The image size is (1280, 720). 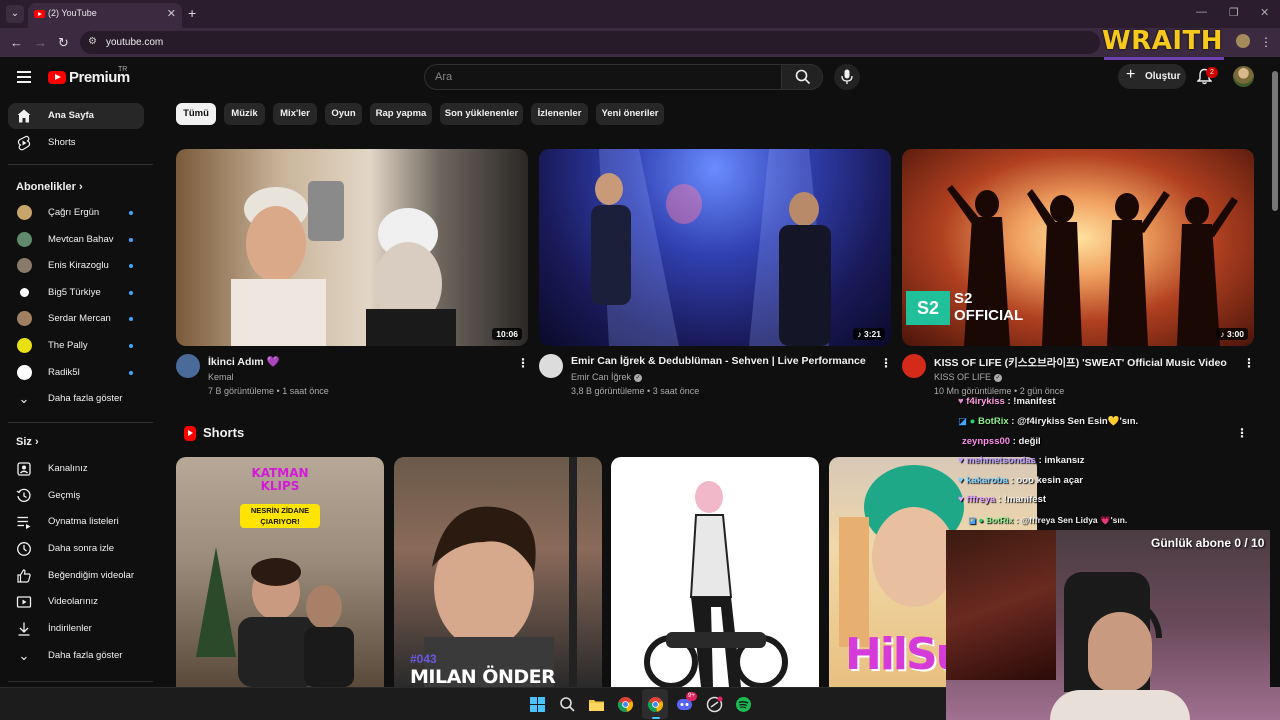 What do you see at coordinates (743, 704) in the screenshot?
I see `spotify-icon` at bounding box center [743, 704].